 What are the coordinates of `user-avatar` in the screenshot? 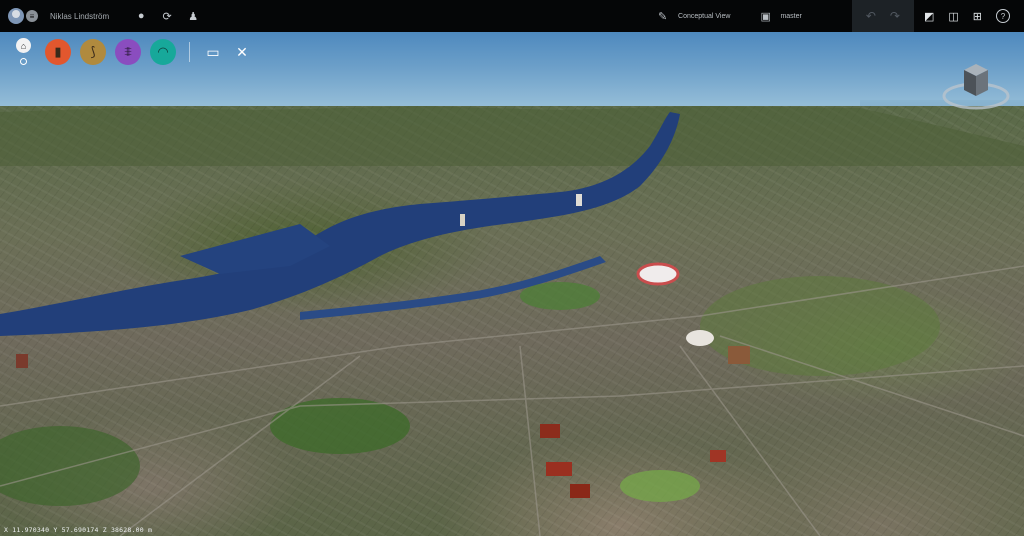 It's located at (16, 16).